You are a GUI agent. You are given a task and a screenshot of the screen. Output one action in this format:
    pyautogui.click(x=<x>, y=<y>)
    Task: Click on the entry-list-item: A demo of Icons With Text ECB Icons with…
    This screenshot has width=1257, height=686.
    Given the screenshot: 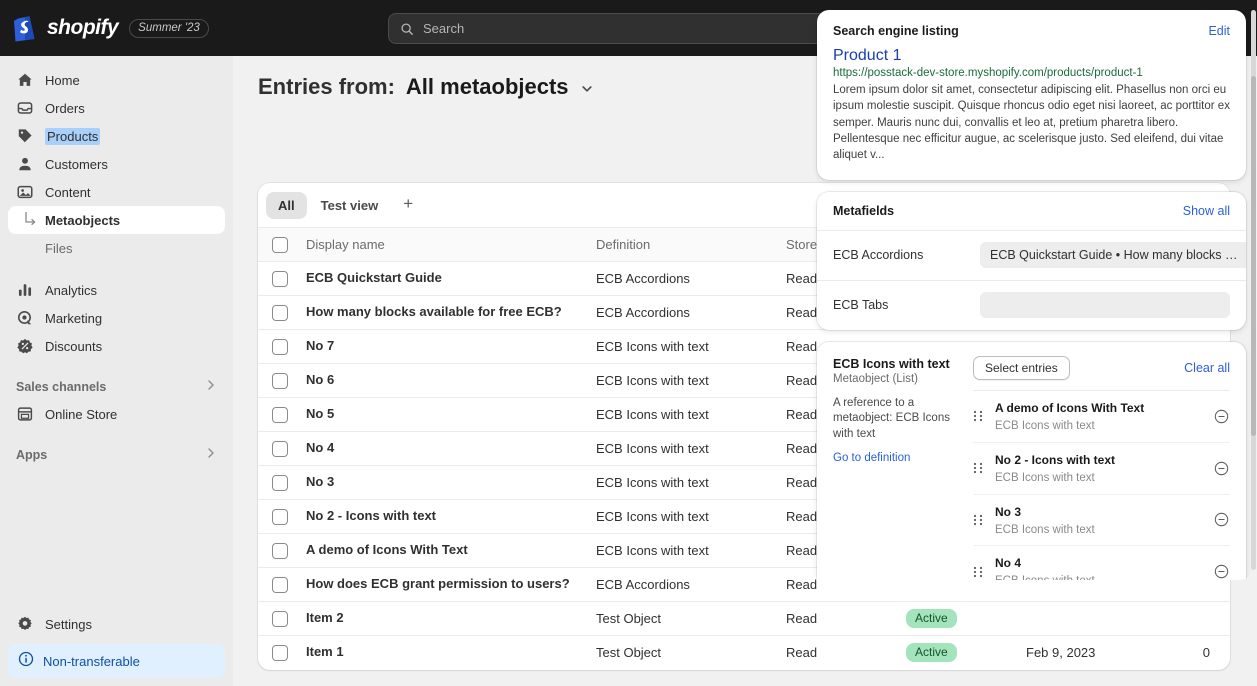 What is the action you would take?
    pyautogui.click(x=1101, y=417)
    